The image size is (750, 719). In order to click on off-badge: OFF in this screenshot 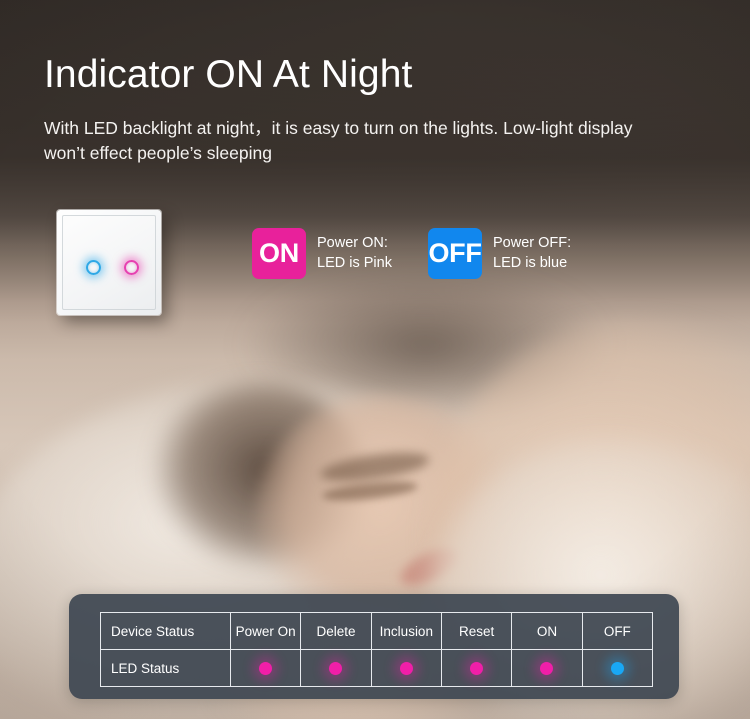, I will do `click(455, 253)`.